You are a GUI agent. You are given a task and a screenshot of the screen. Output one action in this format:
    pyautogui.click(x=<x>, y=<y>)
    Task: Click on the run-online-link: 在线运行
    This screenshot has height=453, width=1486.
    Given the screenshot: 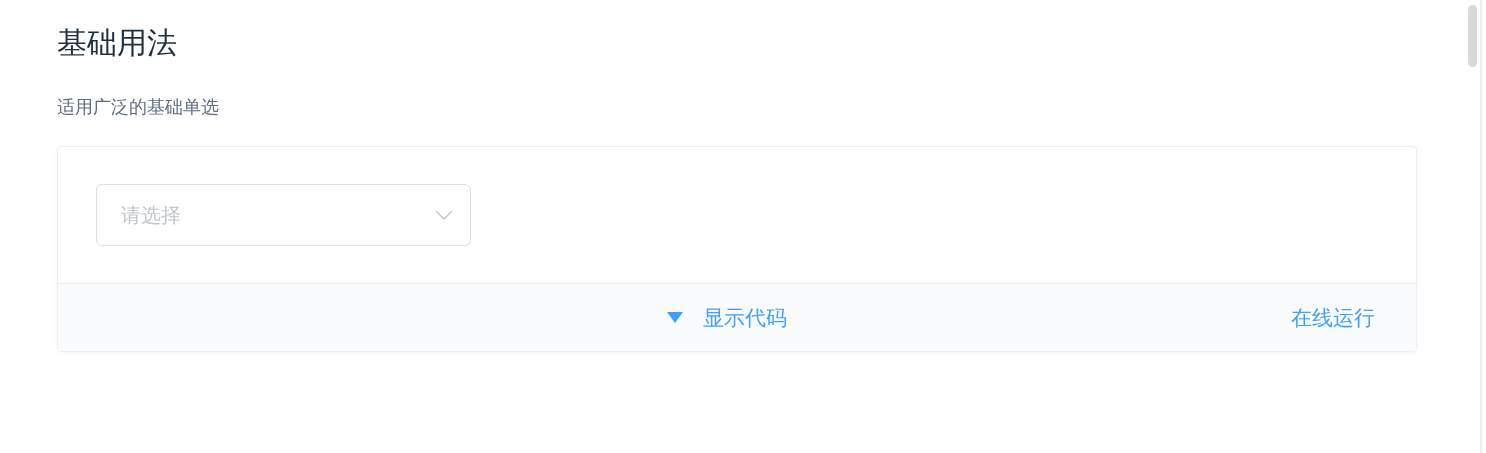 What is the action you would take?
    pyautogui.click(x=1333, y=317)
    